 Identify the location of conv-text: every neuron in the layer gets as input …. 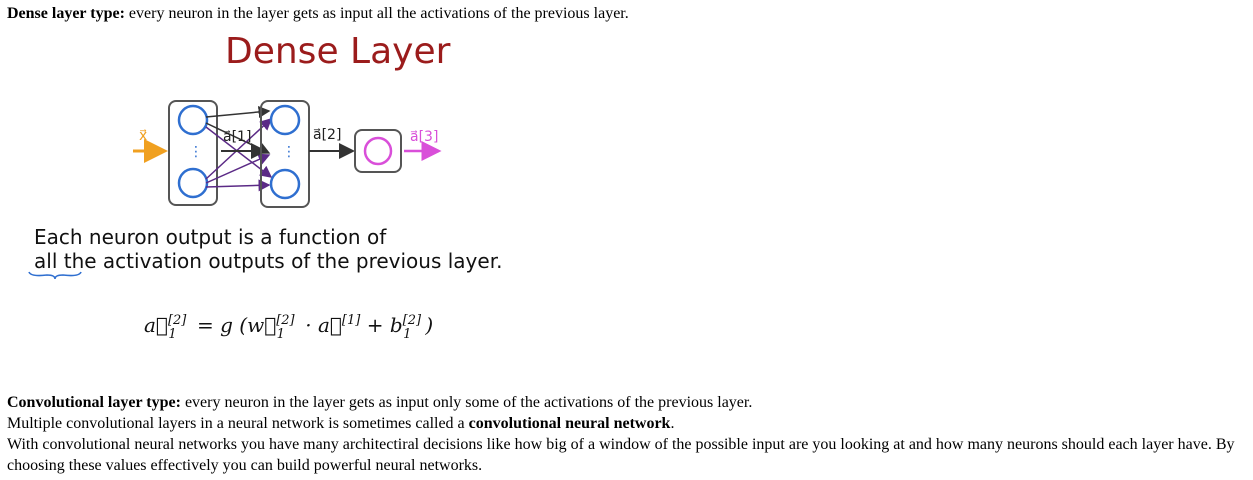
(466, 402).